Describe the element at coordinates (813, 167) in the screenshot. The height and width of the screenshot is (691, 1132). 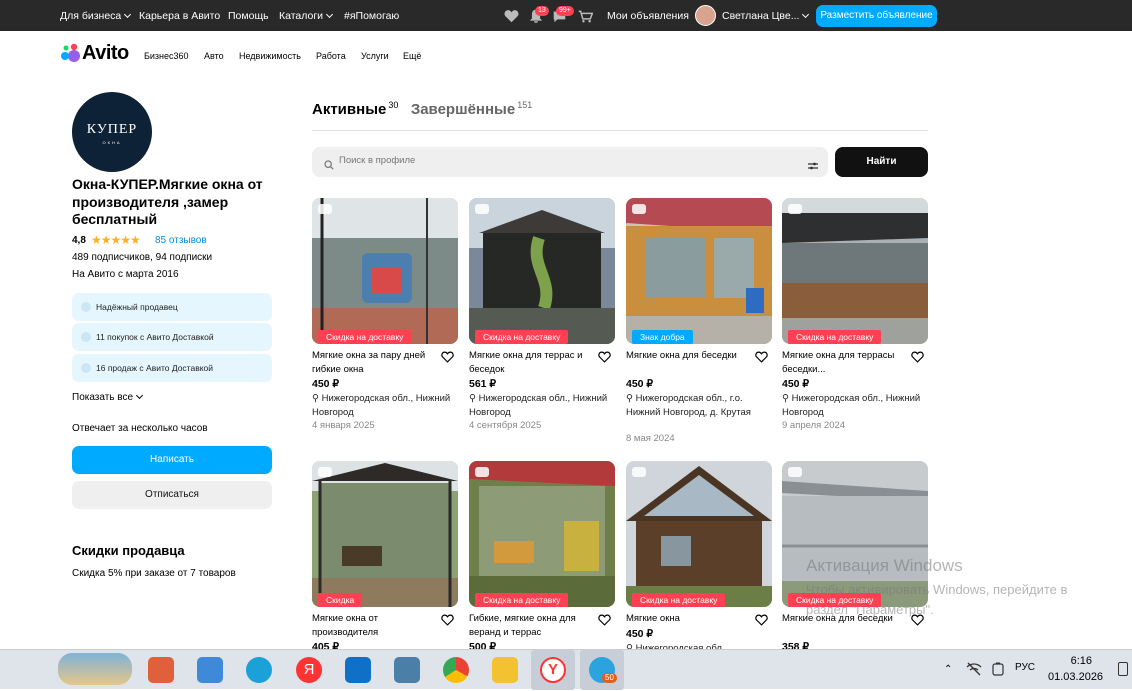
I see `filter-icon` at that location.